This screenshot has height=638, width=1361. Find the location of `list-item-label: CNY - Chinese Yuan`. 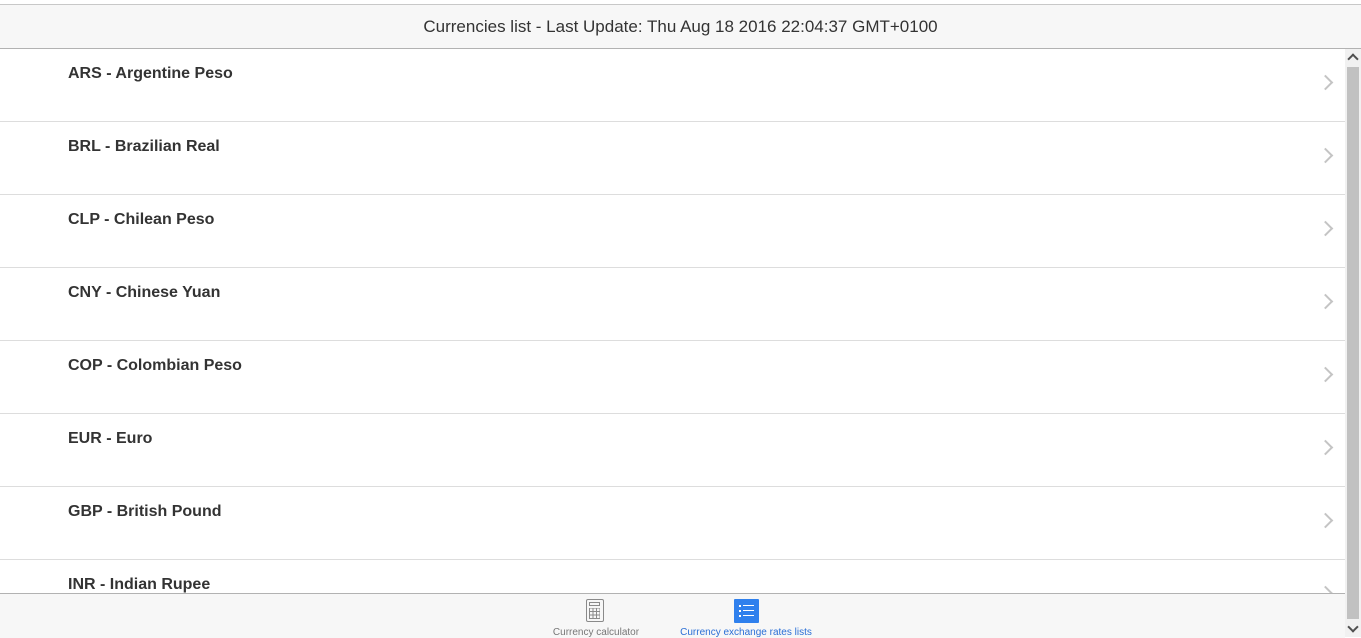

list-item-label: CNY - Chinese Yuan is located at coordinates (144, 292).